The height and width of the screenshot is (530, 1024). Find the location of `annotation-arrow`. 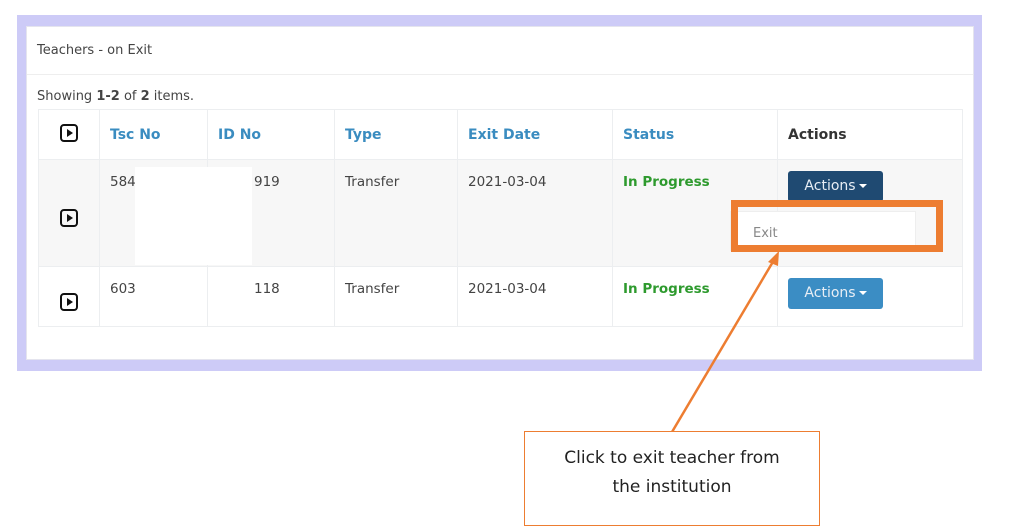

annotation-arrow is located at coordinates (724, 342).